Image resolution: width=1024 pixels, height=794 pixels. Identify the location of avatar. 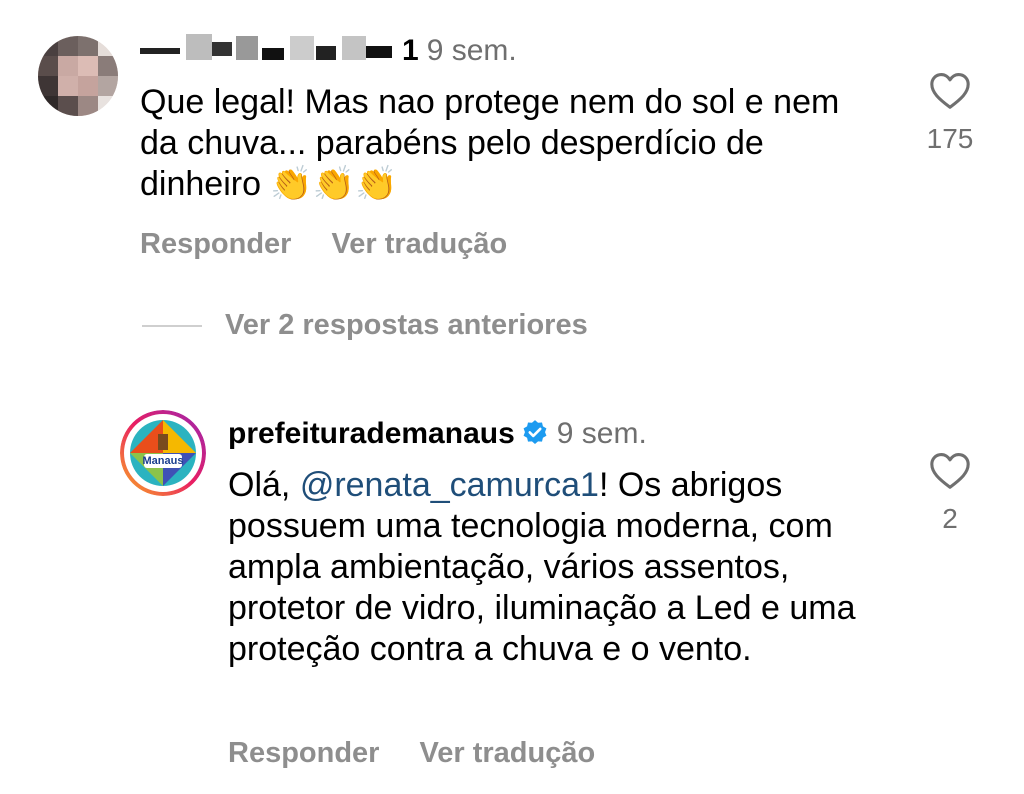
(78, 76).